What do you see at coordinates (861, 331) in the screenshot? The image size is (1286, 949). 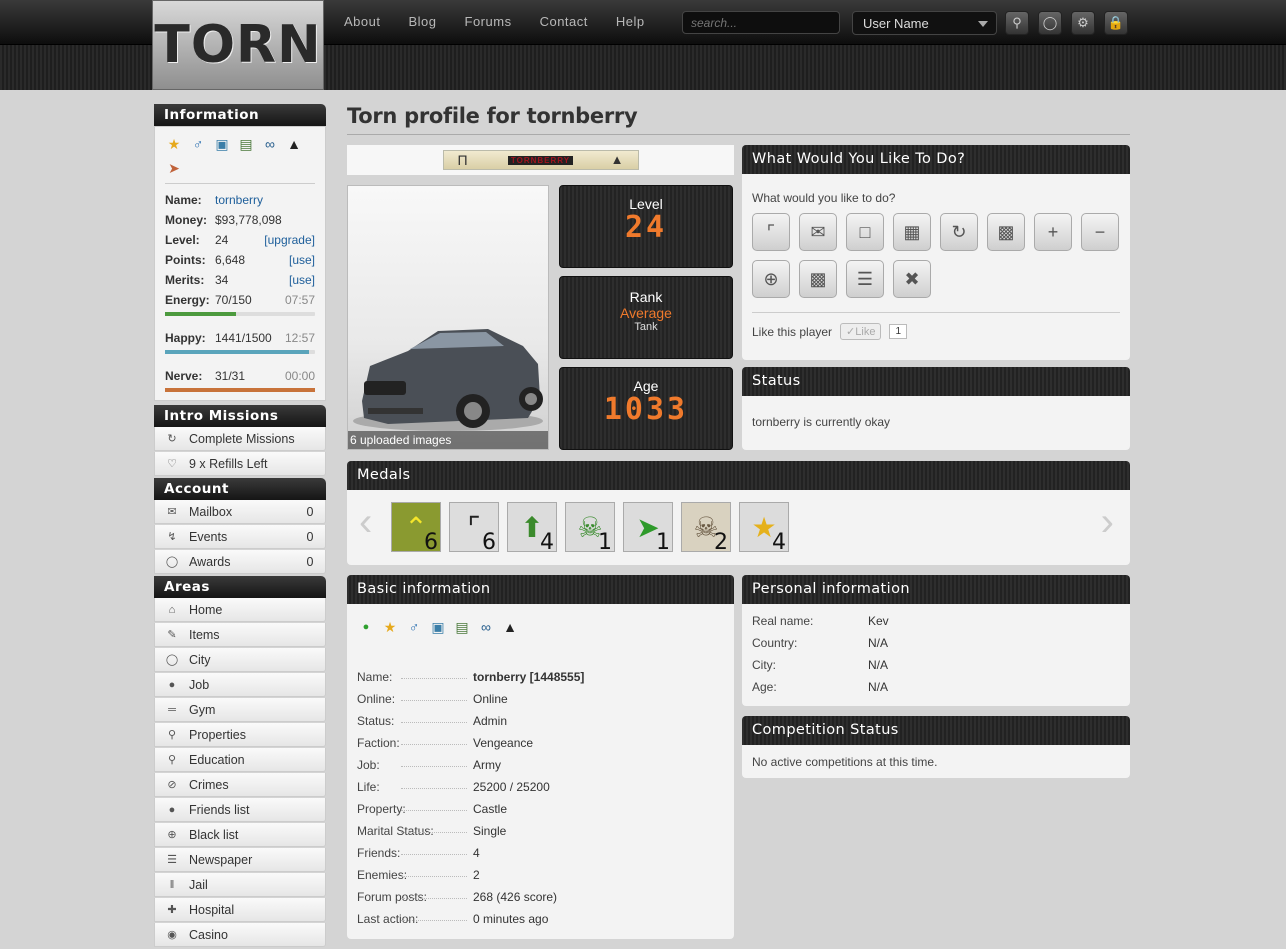 I see `like-button: ✓Like` at bounding box center [861, 331].